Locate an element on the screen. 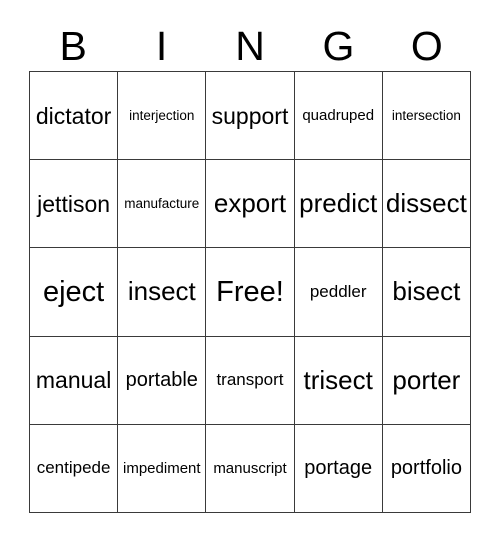  bingo-cell-label: impediment is located at coordinates (162, 468).